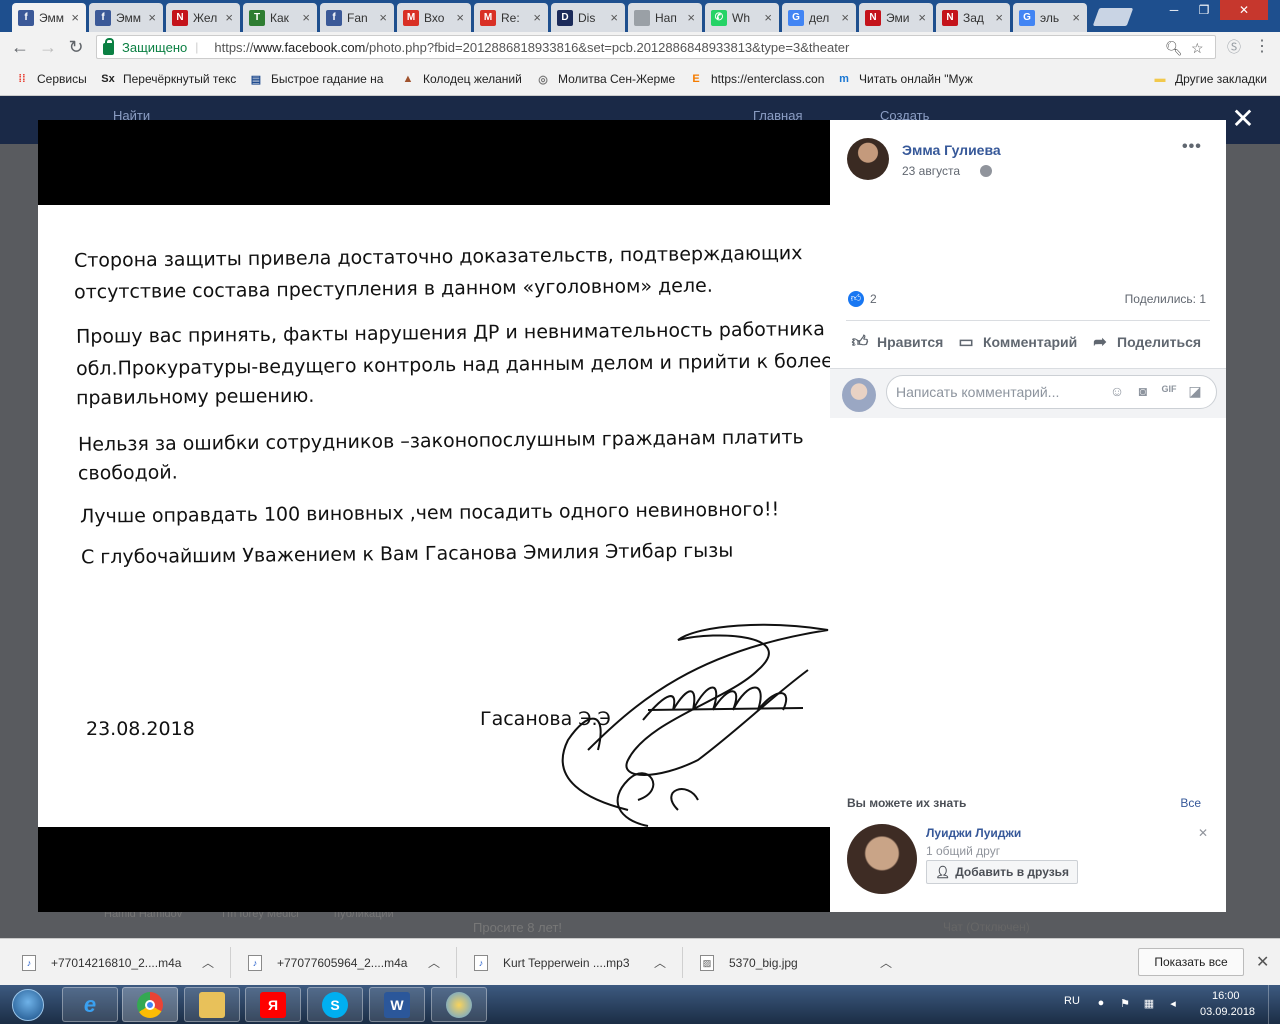 This screenshot has width=1280, height=1024. What do you see at coordinates (873, 299) in the screenshot?
I see `like-count: 2` at bounding box center [873, 299].